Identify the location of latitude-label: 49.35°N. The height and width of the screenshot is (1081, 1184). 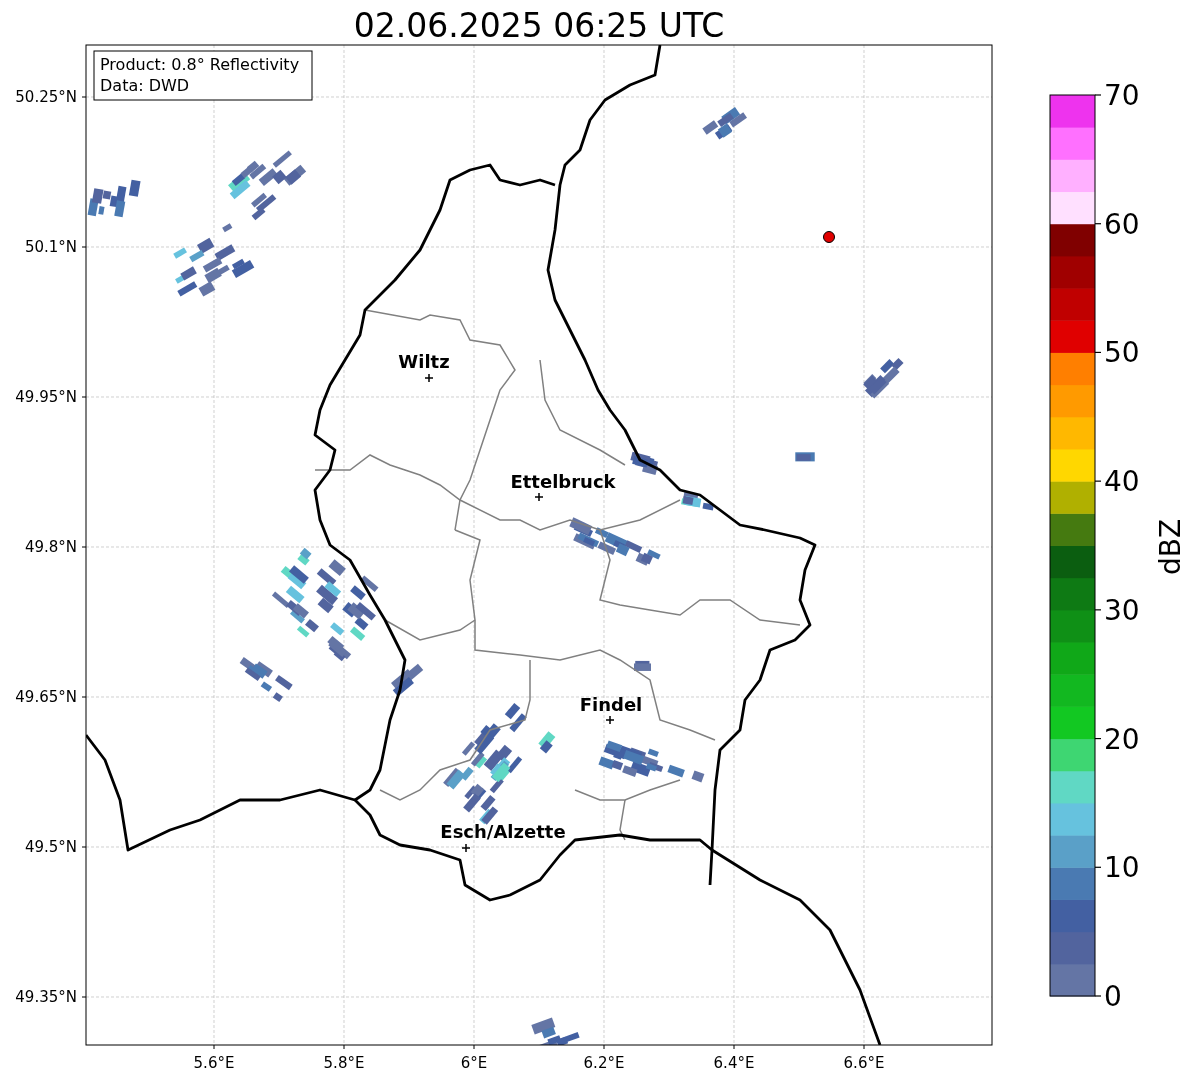
(46, 997).